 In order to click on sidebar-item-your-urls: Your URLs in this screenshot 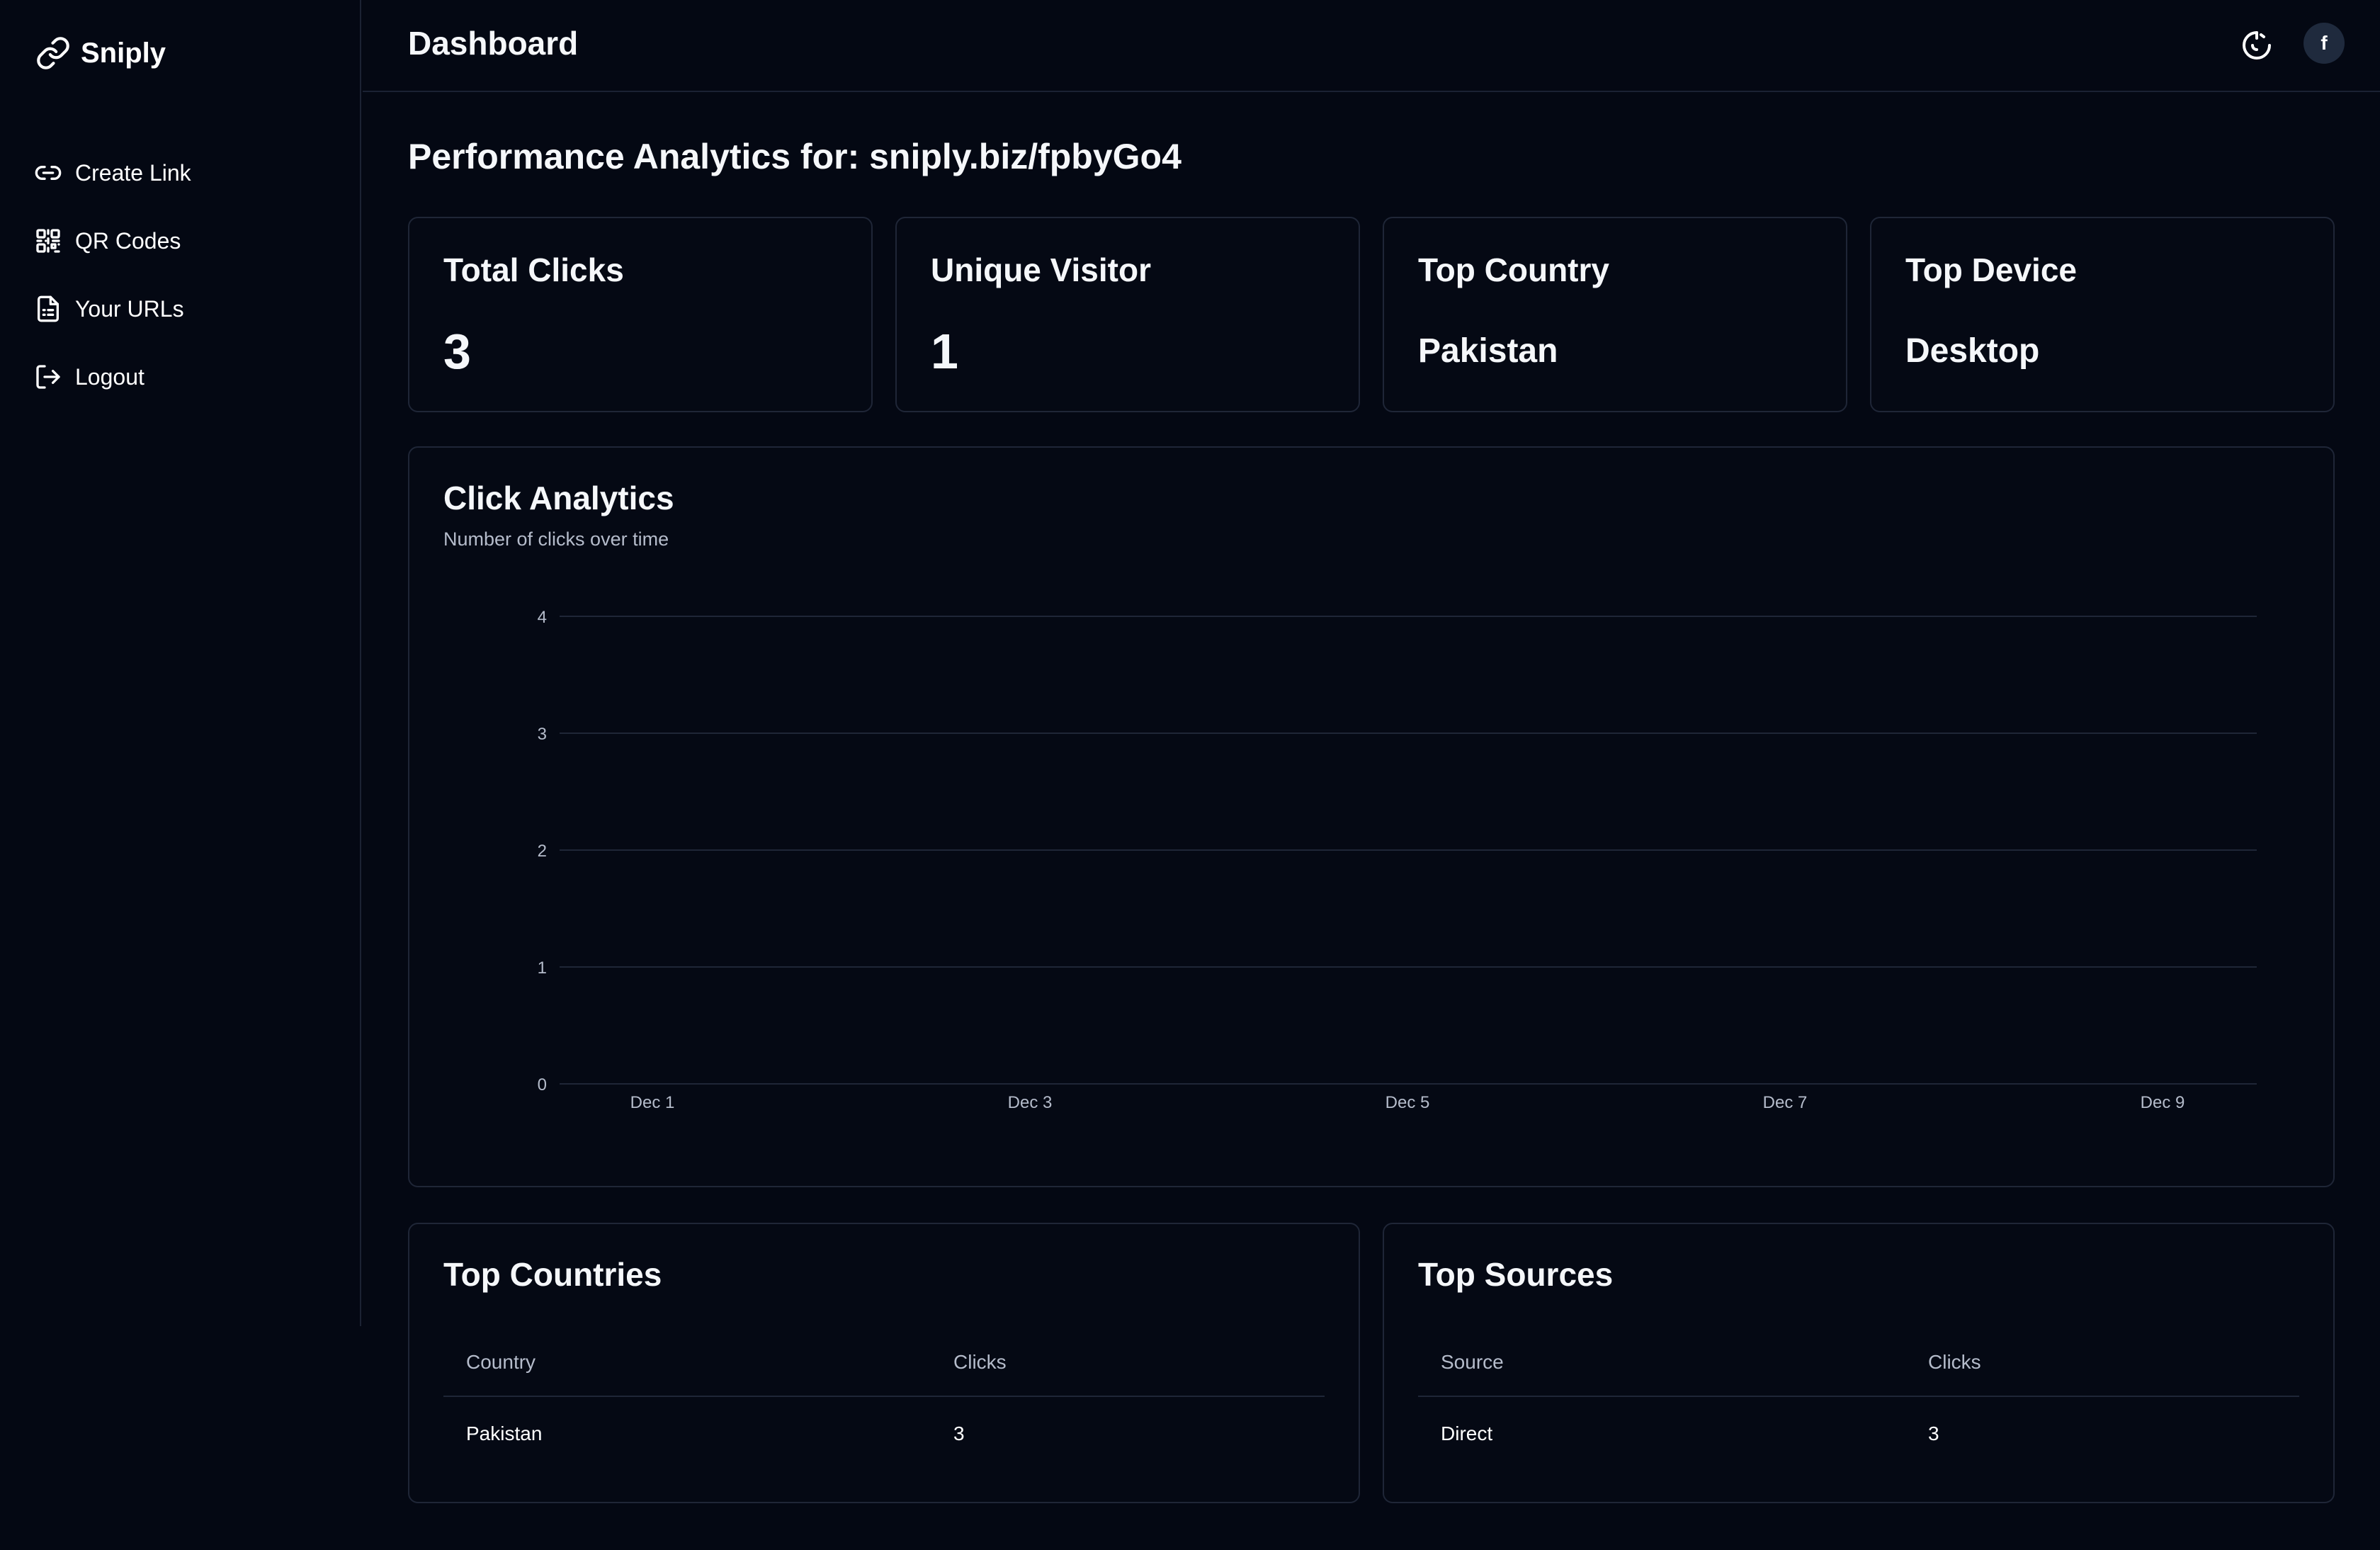, I will do `click(113, 309)`.